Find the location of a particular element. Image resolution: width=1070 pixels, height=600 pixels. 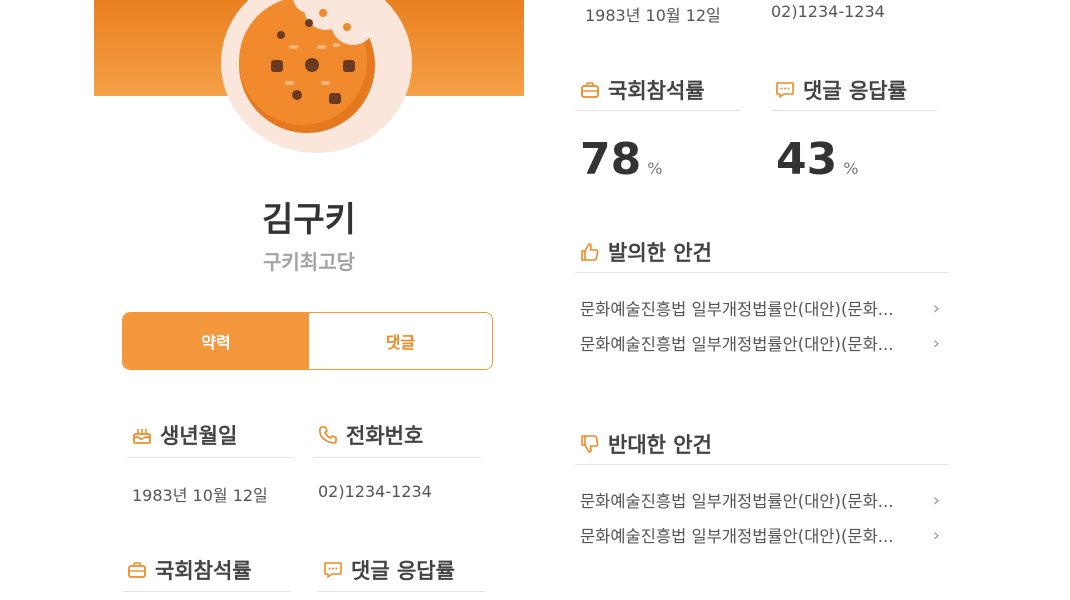

attendance-section-title-right: 국회참석률 is located at coordinates (642, 90).